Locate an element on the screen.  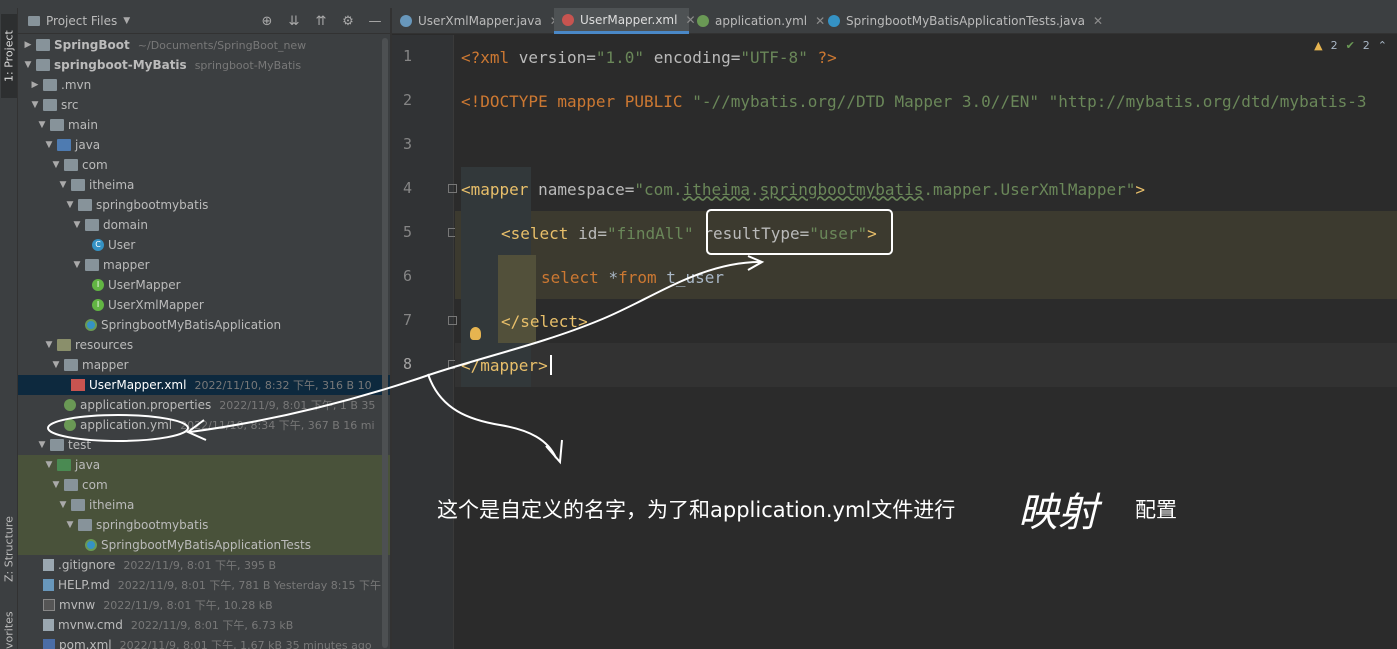
tree-item-label: resources is located at coordinates (104, 345).